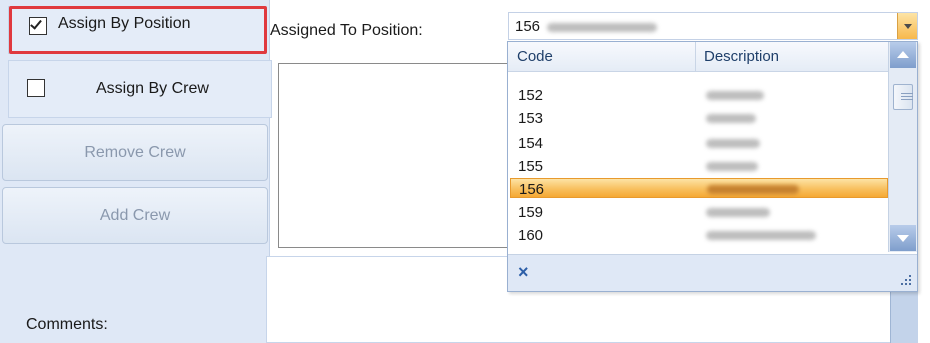 This screenshot has width=930, height=343. What do you see at coordinates (138, 30) in the screenshot?
I see `highlight-annotation` at bounding box center [138, 30].